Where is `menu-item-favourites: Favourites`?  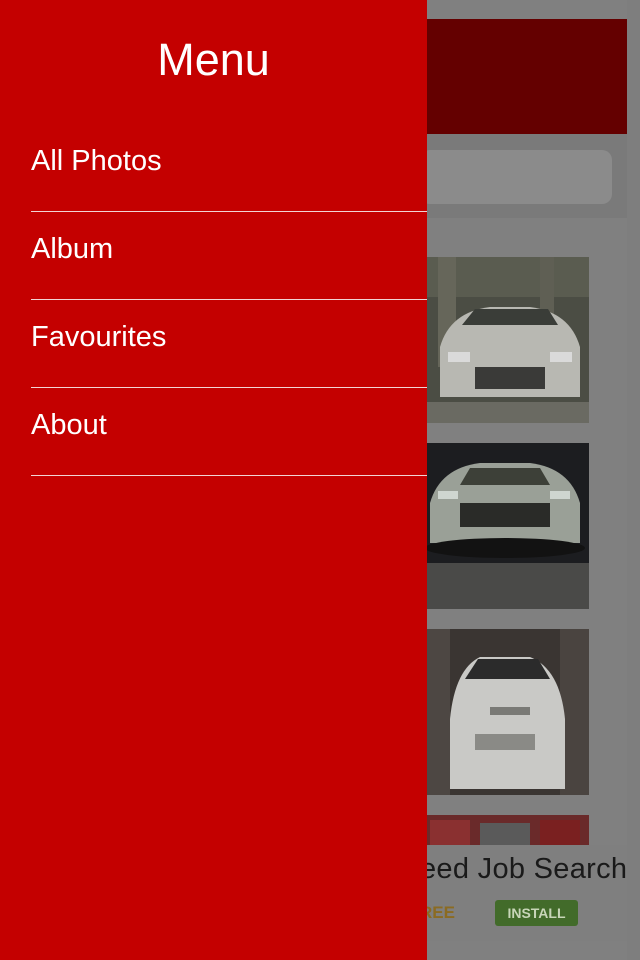 menu-item-favourites: Favourites is located at coordinates (229, 344).